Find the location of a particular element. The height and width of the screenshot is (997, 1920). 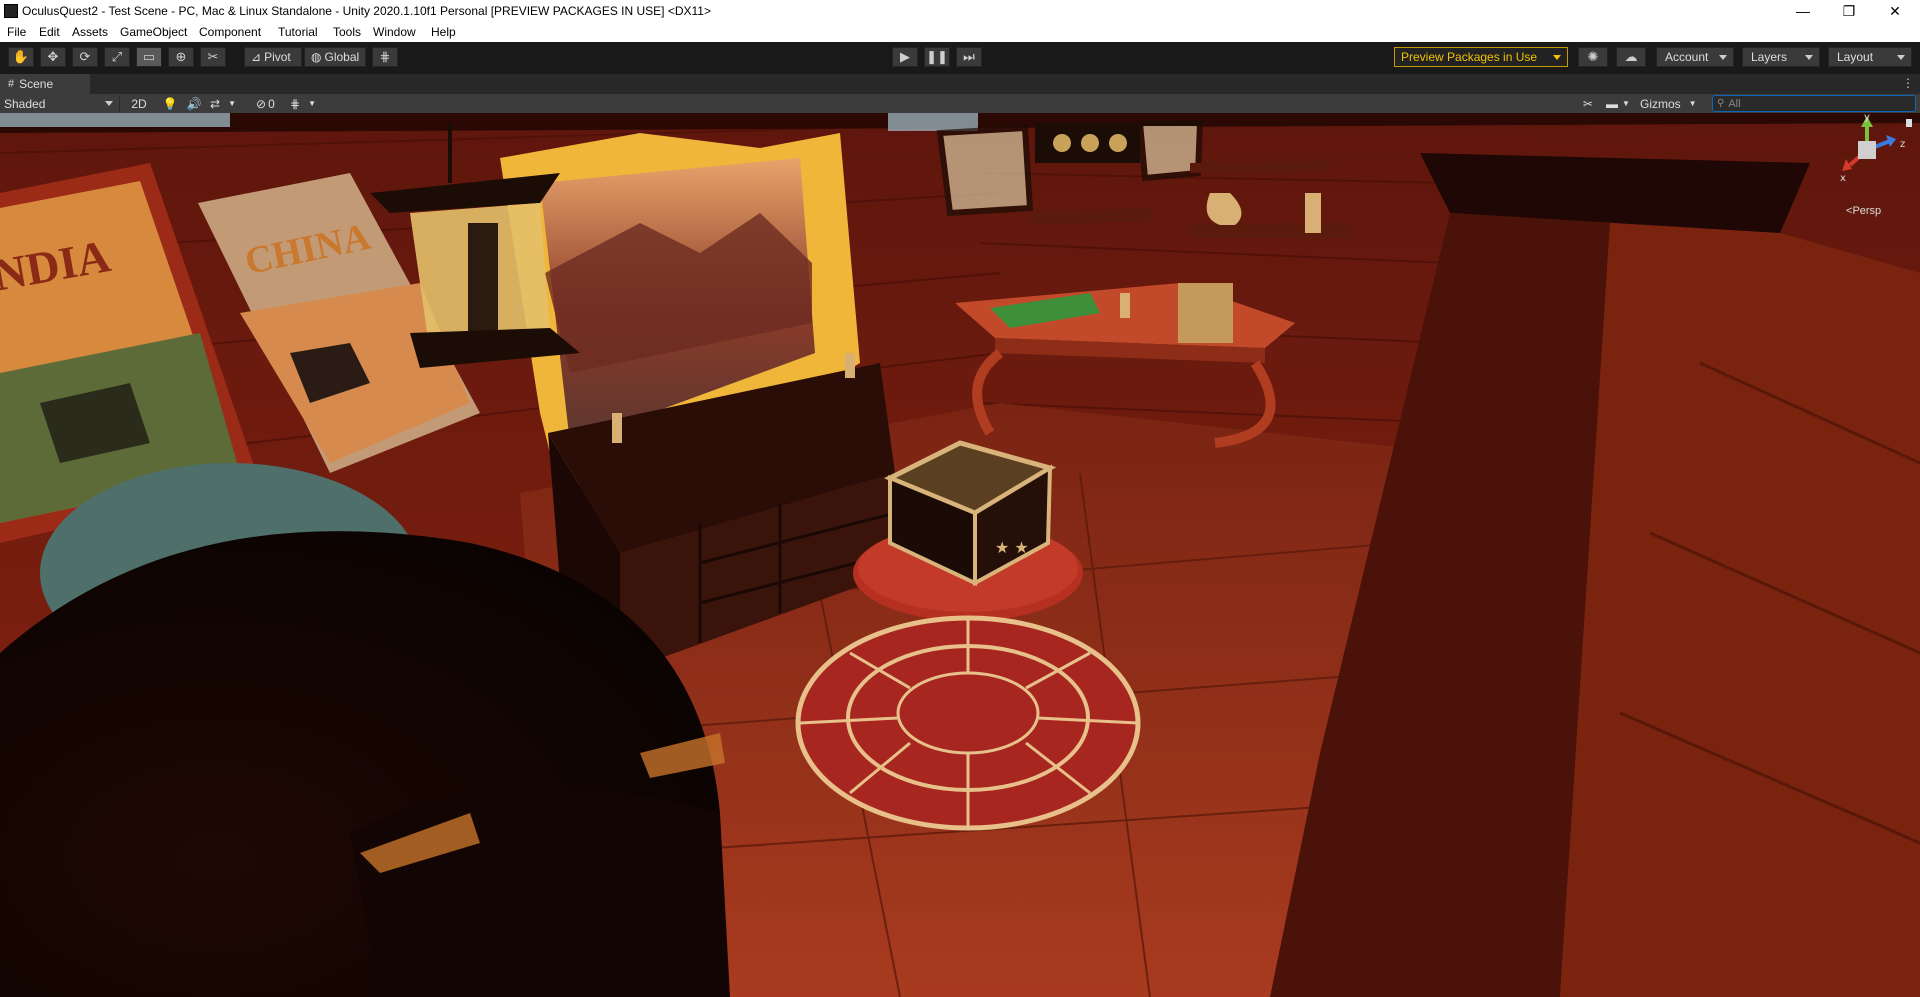

audio-toggle-icon: 🔊 is located at coordinates (194, 103).